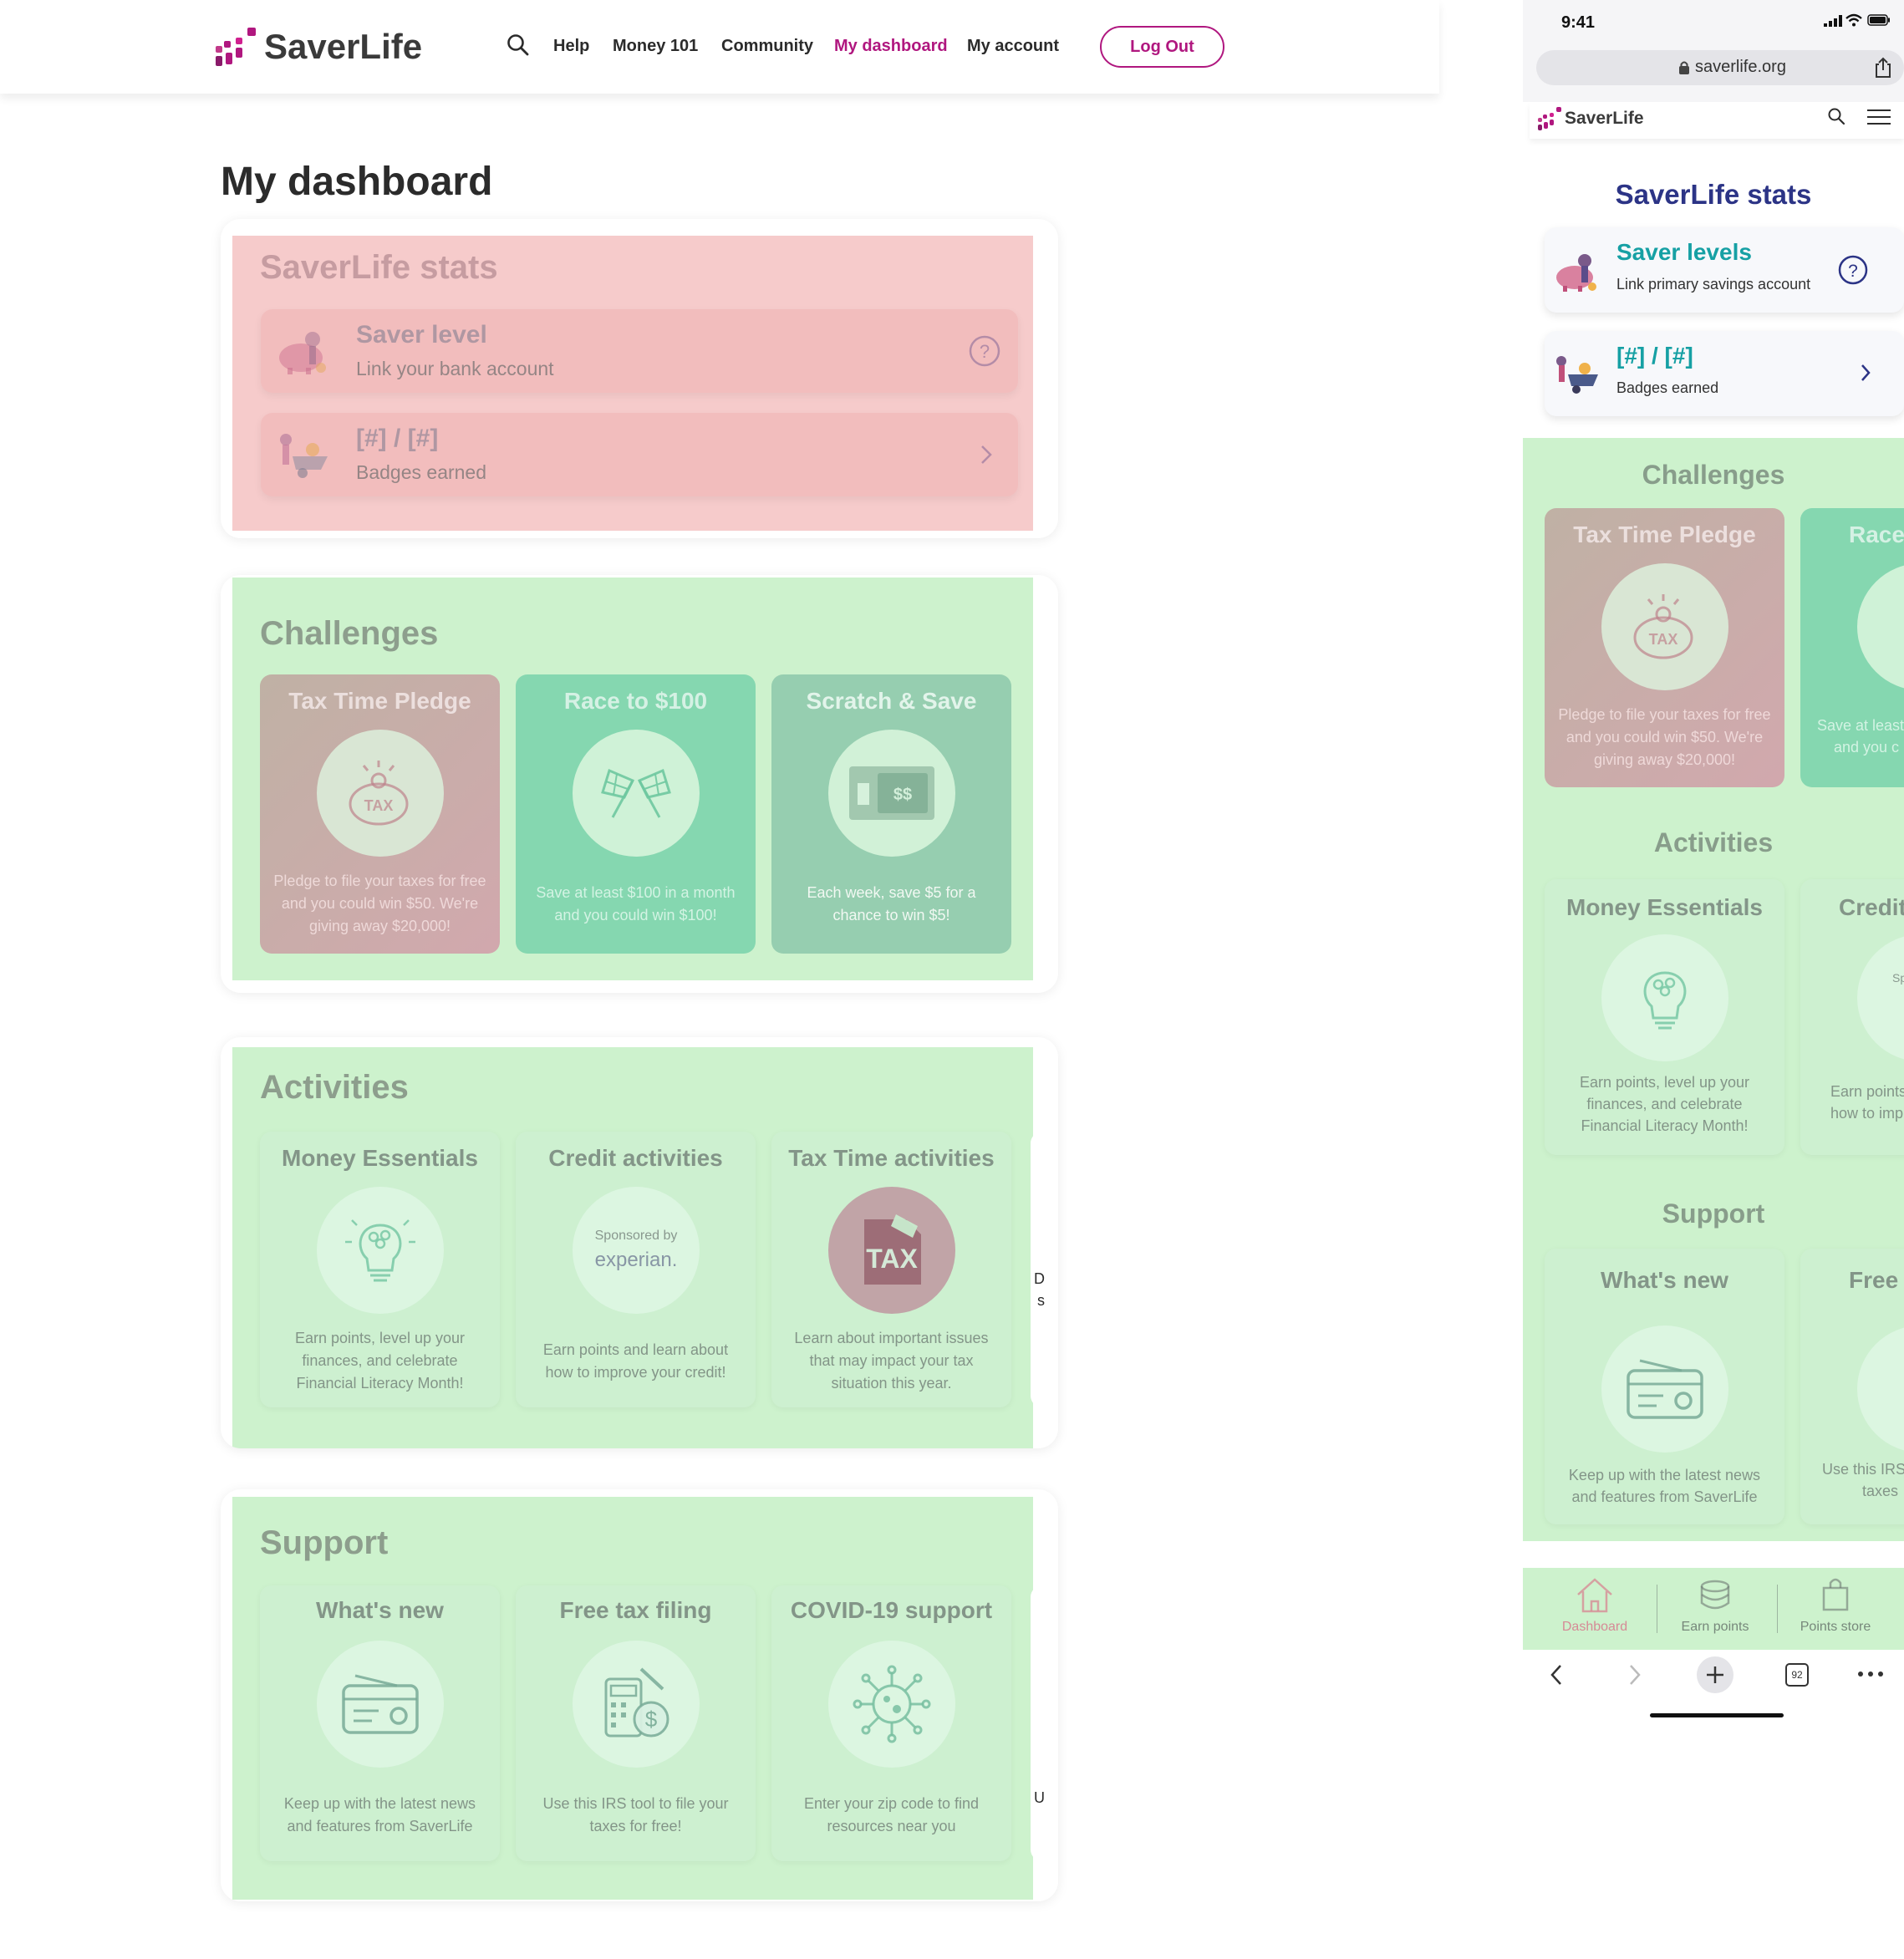  I want to click on support-card-title: COVID-19 support, so click(891, 1610).